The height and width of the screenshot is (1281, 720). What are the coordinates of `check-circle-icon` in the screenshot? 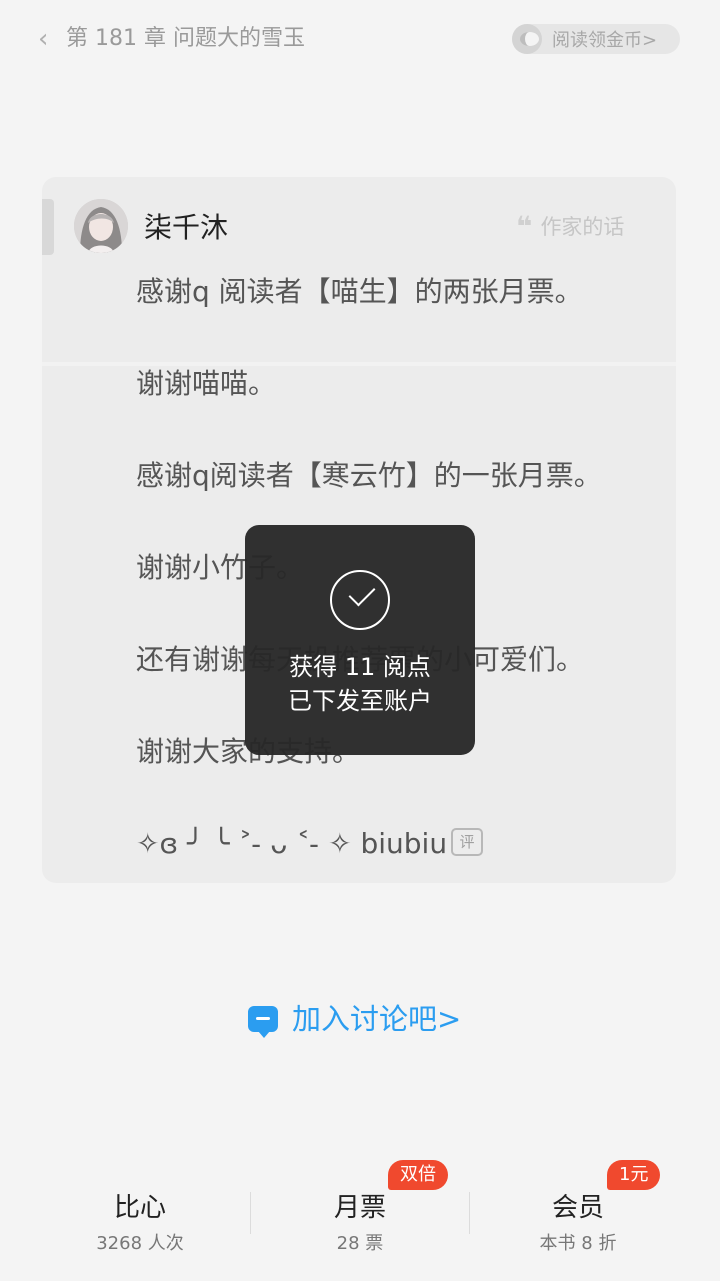 It's located at (360, 600).